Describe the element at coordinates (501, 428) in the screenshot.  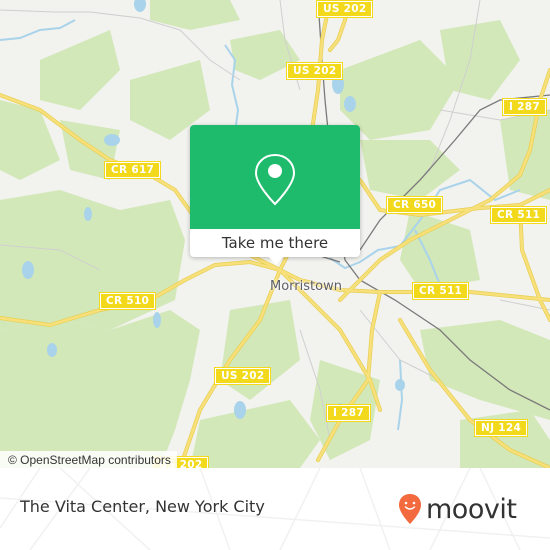
I see `road-shield-nj124: NJ 124` at that location.